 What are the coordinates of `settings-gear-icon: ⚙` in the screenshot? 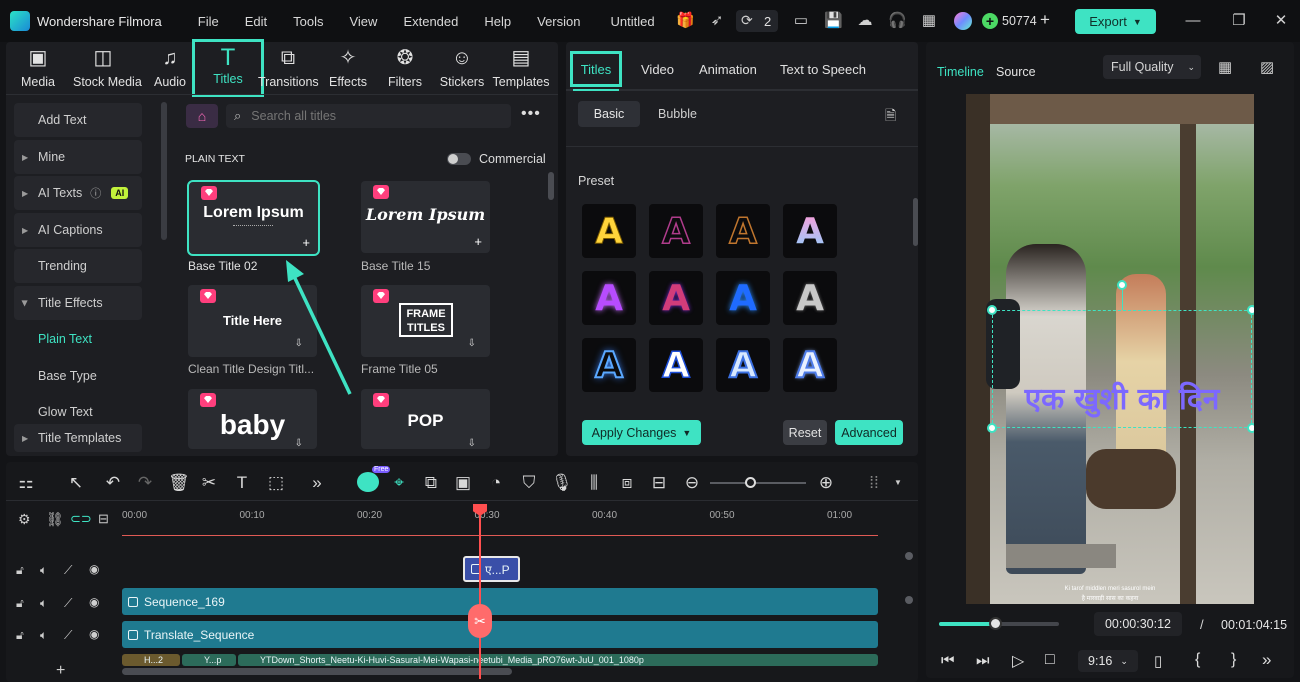 It's located at (24, 519).